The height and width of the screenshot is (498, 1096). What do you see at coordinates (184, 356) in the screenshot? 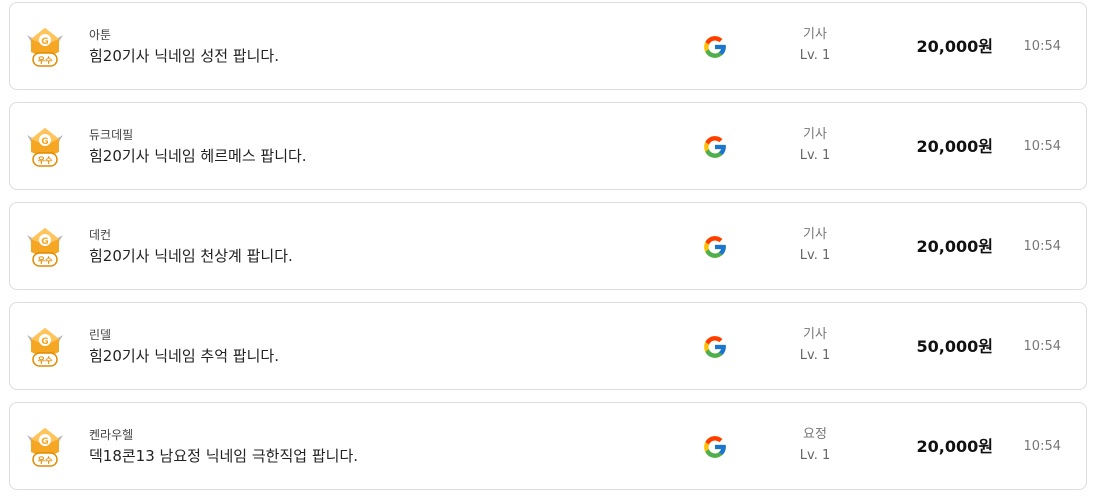
I see `listing-title: 힘20기사 닉네임 추억 팝니다.` at bounding box center [184, 356].